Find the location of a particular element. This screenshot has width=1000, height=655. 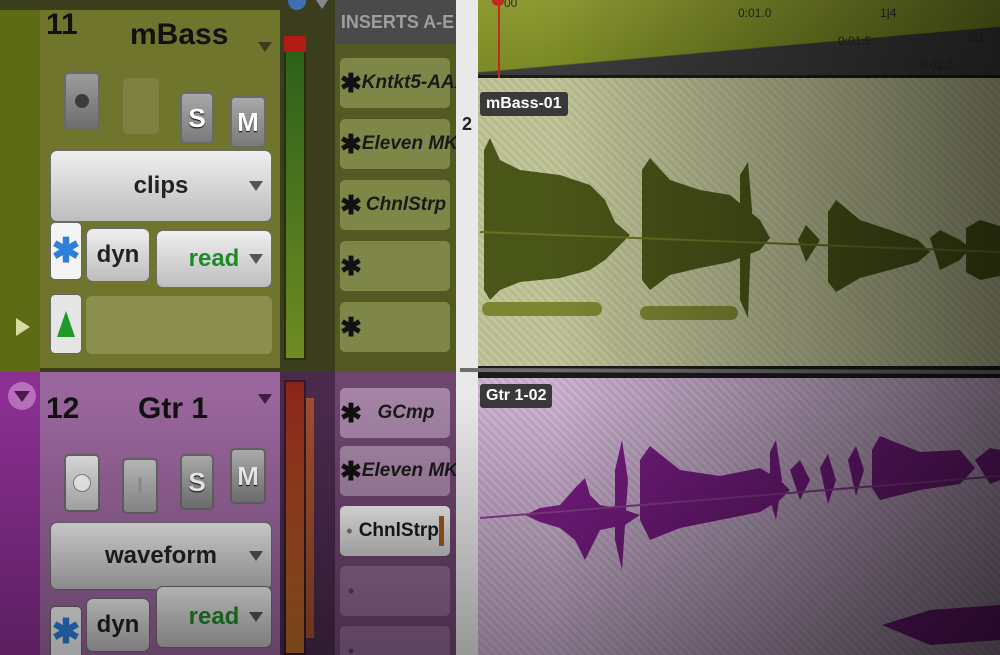

track-divider is located at coordinates (729, 371).